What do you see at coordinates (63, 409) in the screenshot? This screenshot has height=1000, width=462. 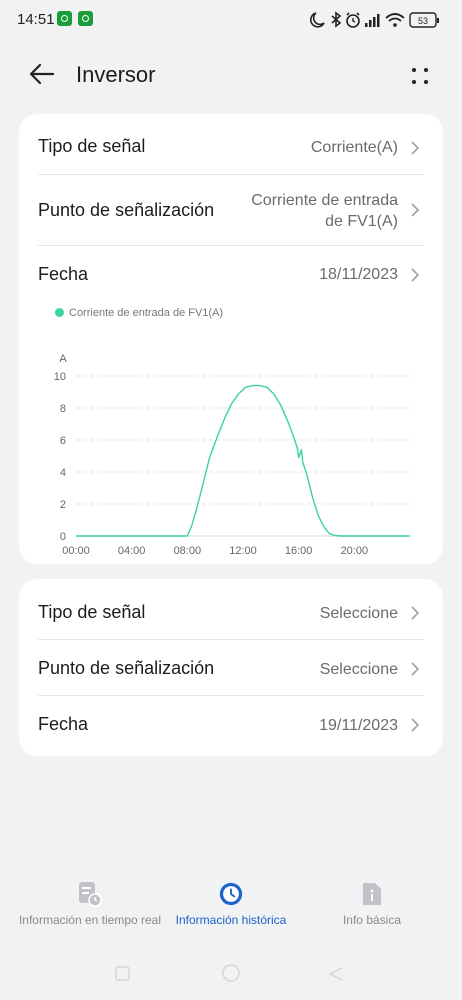 I see `y-tick-label: 8` at bounding box center [63, 409].